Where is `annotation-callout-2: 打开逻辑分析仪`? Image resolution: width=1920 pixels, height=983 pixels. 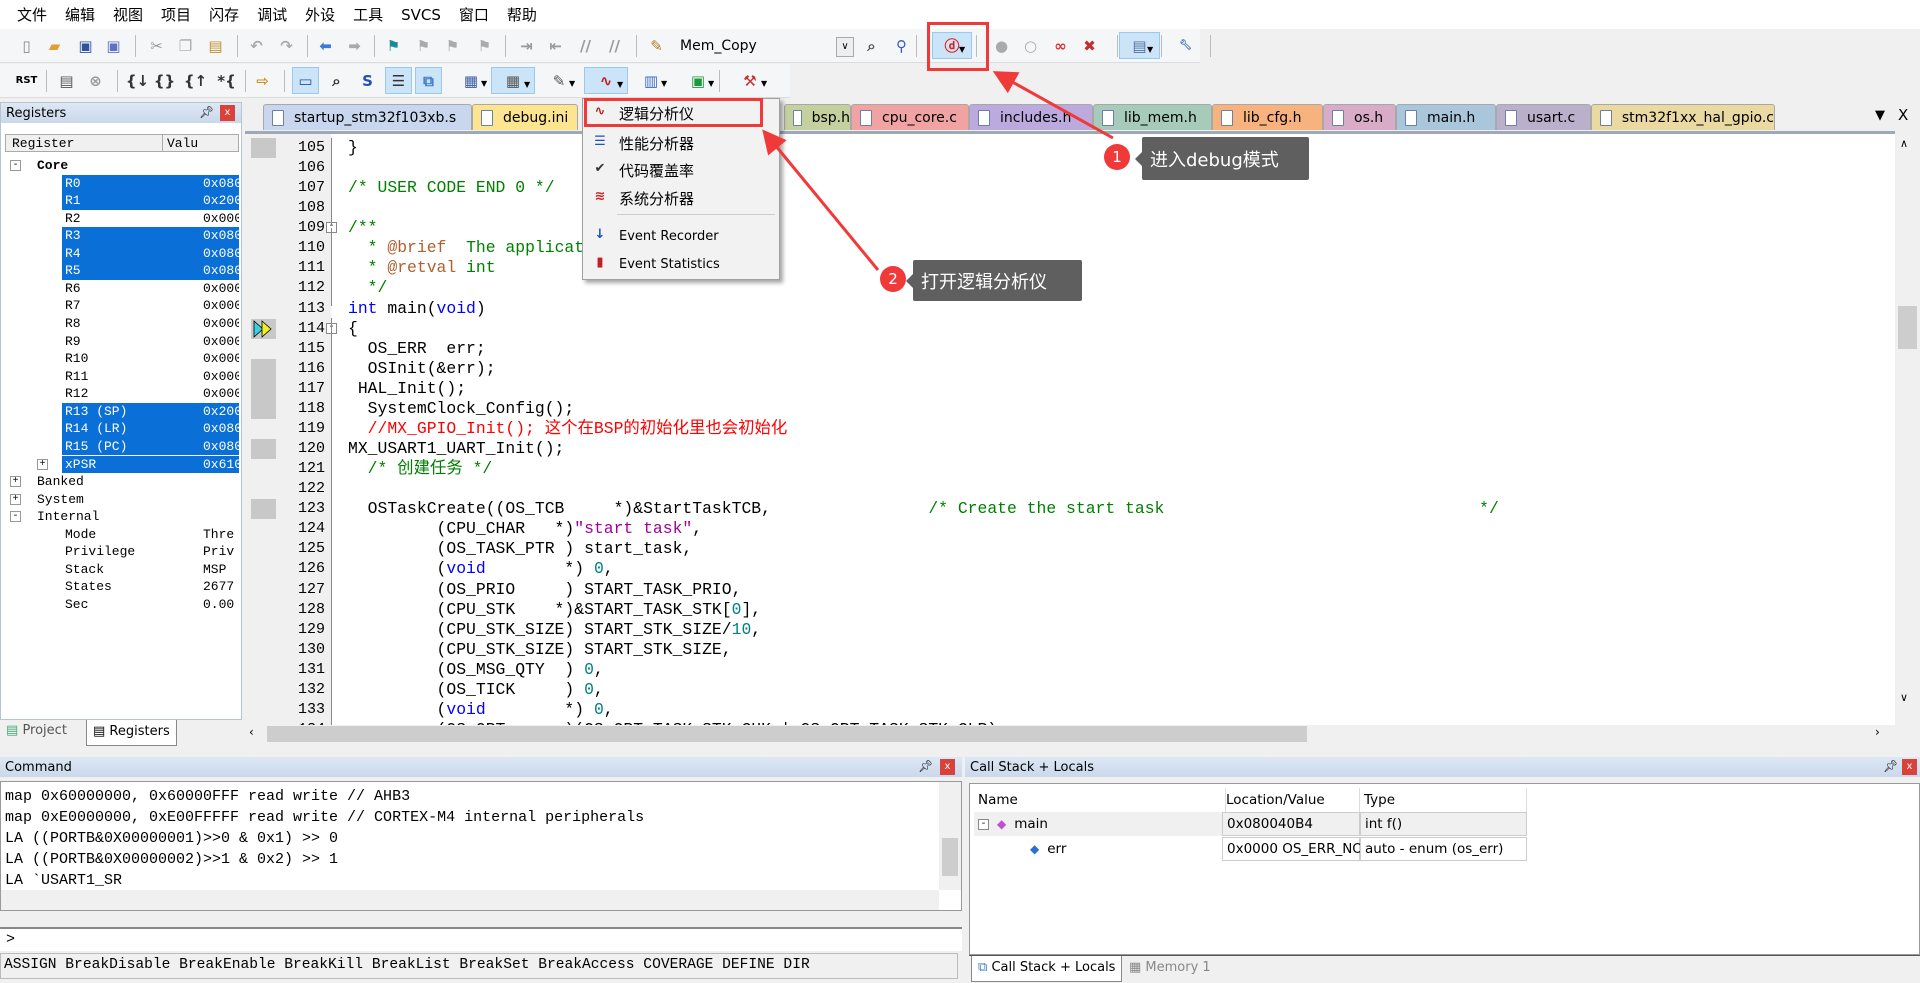 annotation-callout-2: 打开逻辑分析仪 is located at coordinates (994, 280).